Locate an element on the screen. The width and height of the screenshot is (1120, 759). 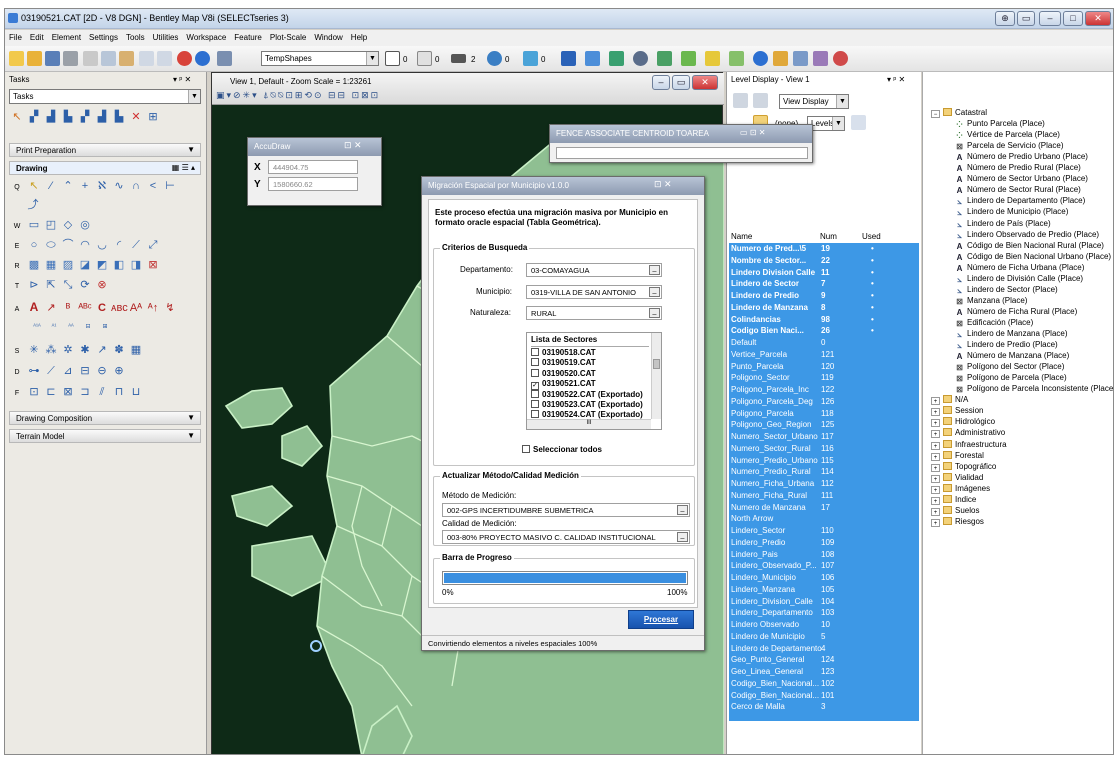
place-smartline-icon: ⁄ is located at coordinates (51, 186).